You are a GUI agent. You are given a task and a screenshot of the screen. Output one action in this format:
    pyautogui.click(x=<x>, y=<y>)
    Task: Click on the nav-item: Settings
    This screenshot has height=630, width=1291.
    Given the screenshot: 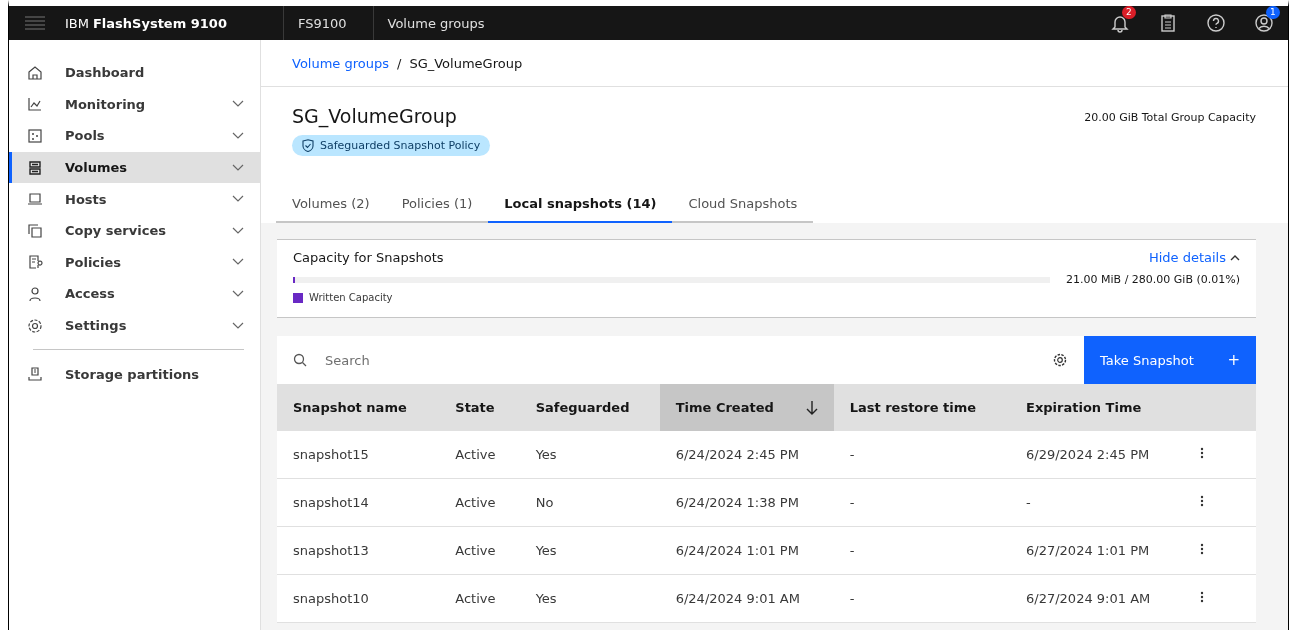 What is the action you would take?
    pyautogui.click(x=134, y=325)
    